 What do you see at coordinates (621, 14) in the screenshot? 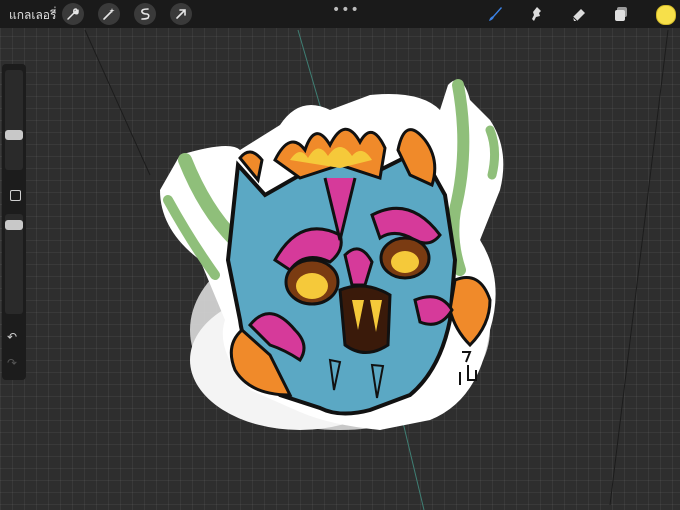
I see `layers-icon` at bounding box center [621, 14].